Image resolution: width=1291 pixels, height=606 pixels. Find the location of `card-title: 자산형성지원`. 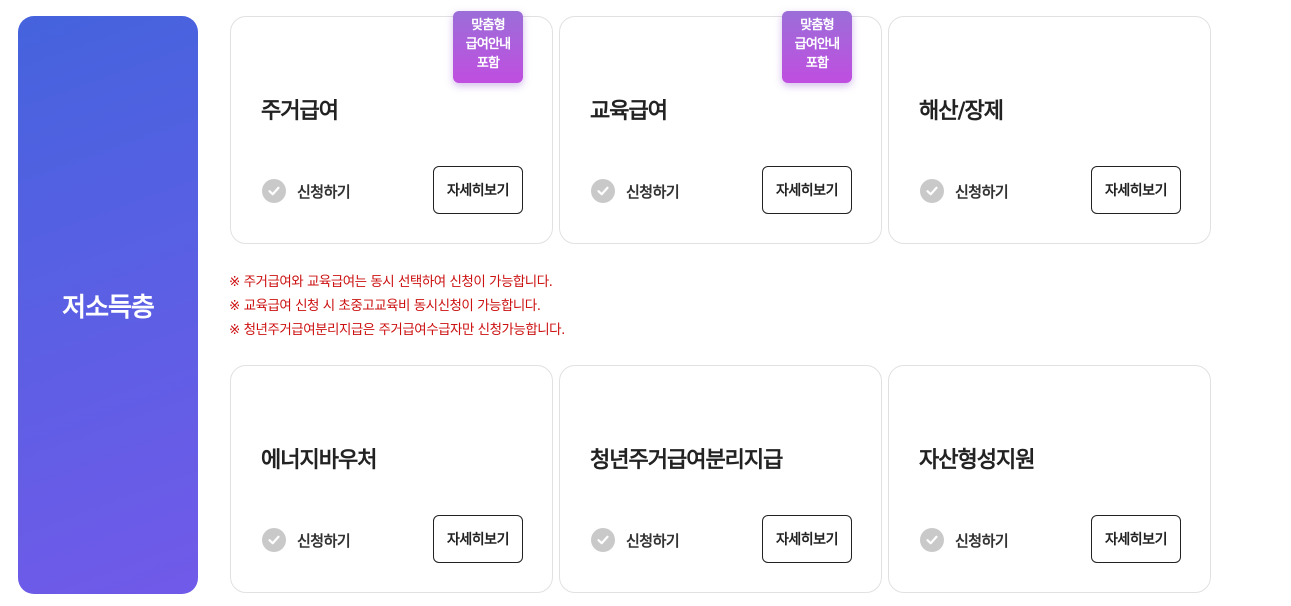

card-title: 자산형성지원 is located at coordinates (977, 460).